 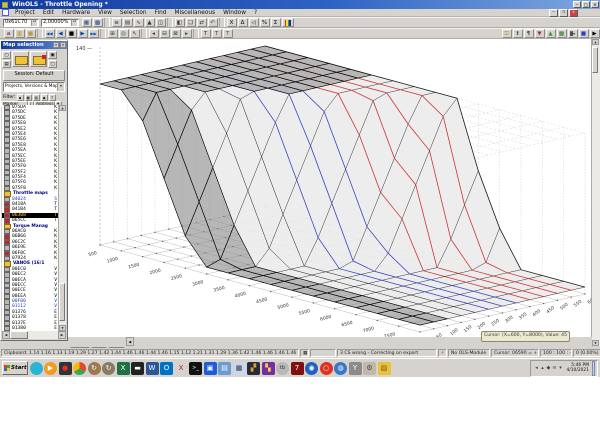 I want to click on new-project-button: ▢, so click(x=6, y=54).